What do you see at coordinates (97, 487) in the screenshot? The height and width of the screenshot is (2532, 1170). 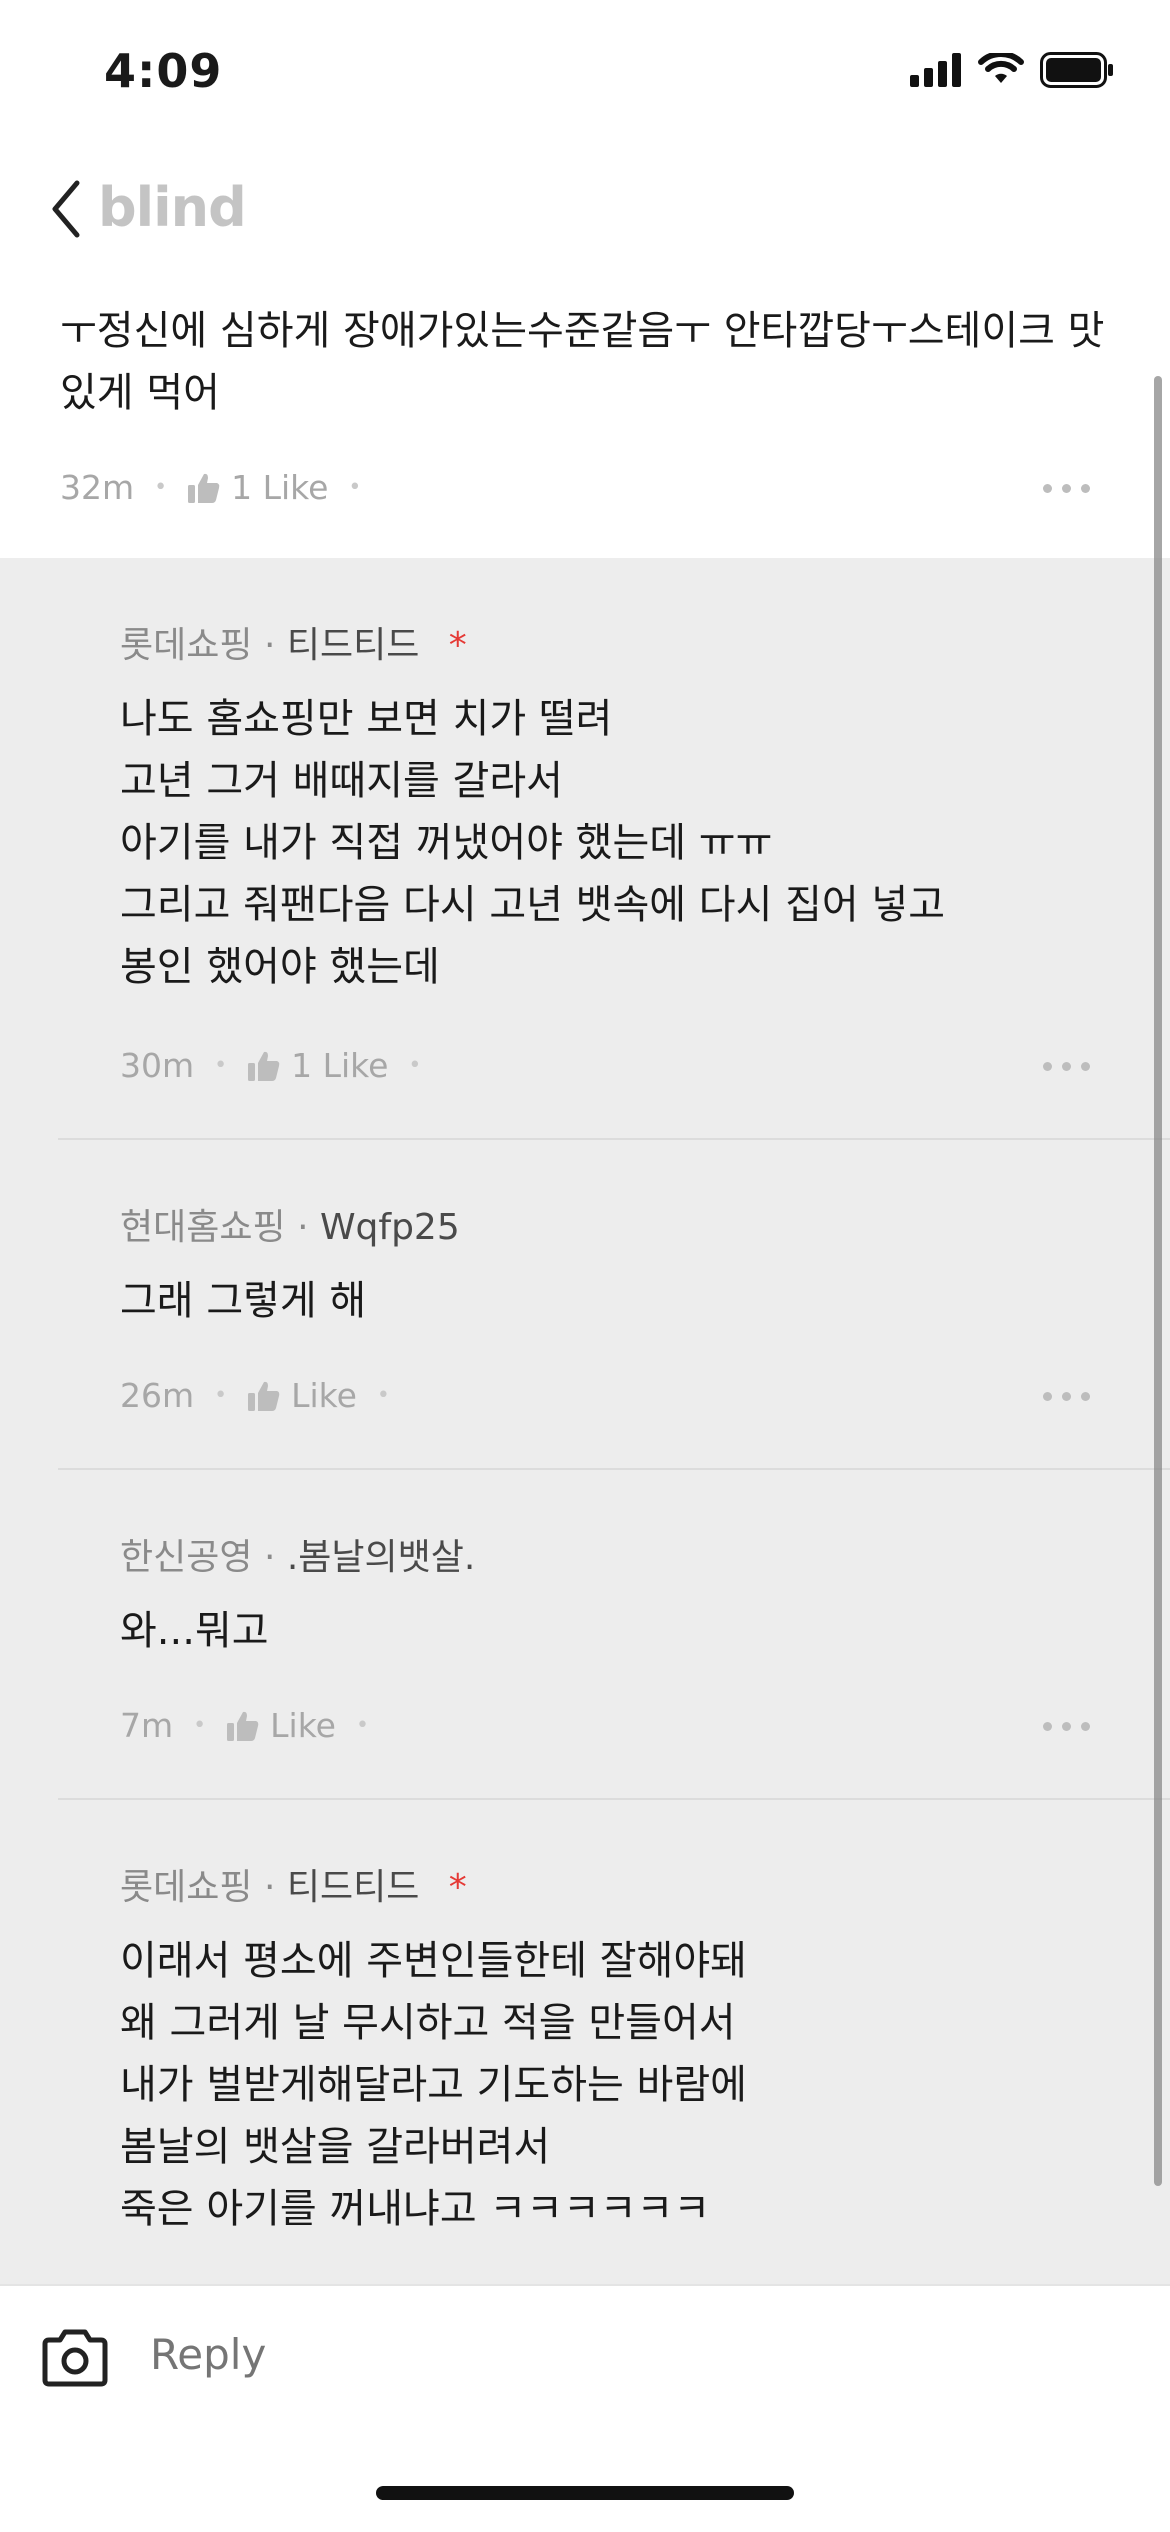 I see `post-time: 32m` at bounding box center [97, 487].